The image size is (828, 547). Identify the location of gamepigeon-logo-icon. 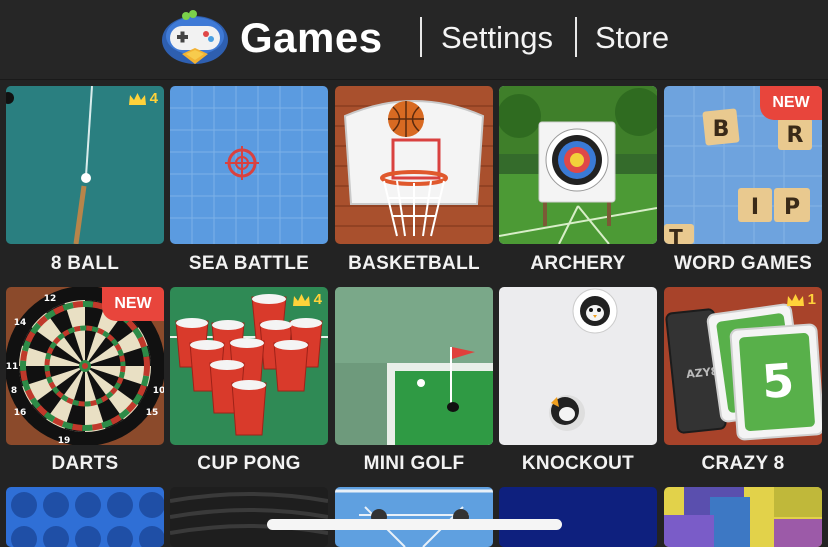
(195, 38).